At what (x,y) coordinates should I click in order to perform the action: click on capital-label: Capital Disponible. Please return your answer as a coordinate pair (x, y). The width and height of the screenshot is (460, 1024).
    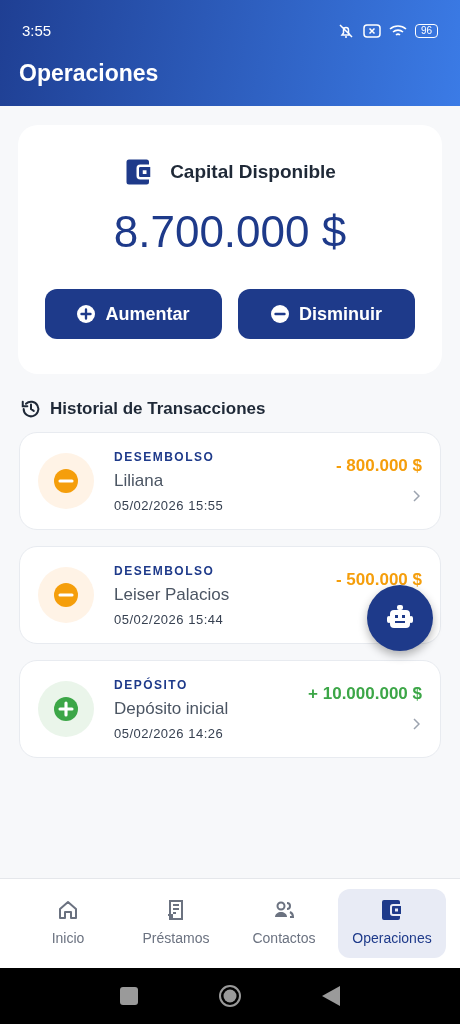
    Looking at the image, I should click on (253, 171).